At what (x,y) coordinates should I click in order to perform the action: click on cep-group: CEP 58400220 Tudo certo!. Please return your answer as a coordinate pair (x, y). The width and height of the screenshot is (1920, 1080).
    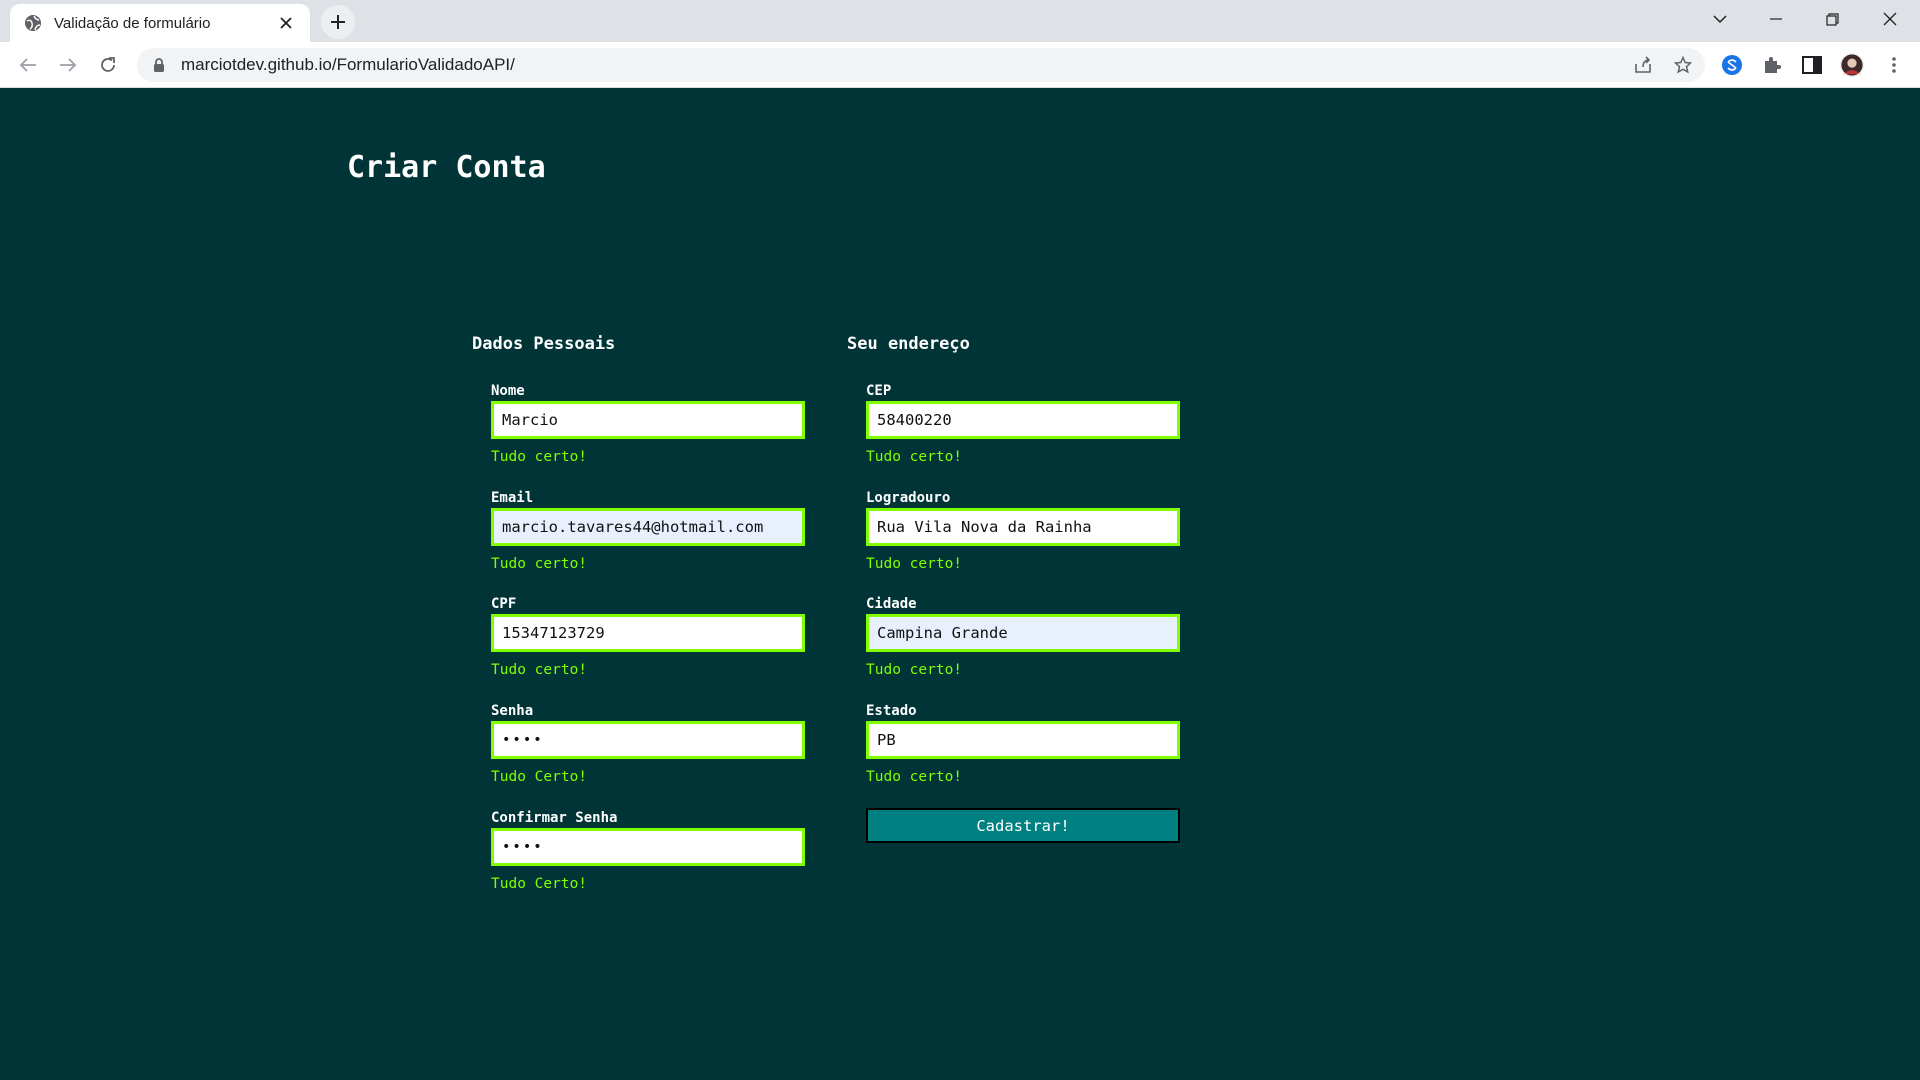
    Looking at the image, I should click on (1023, 424).